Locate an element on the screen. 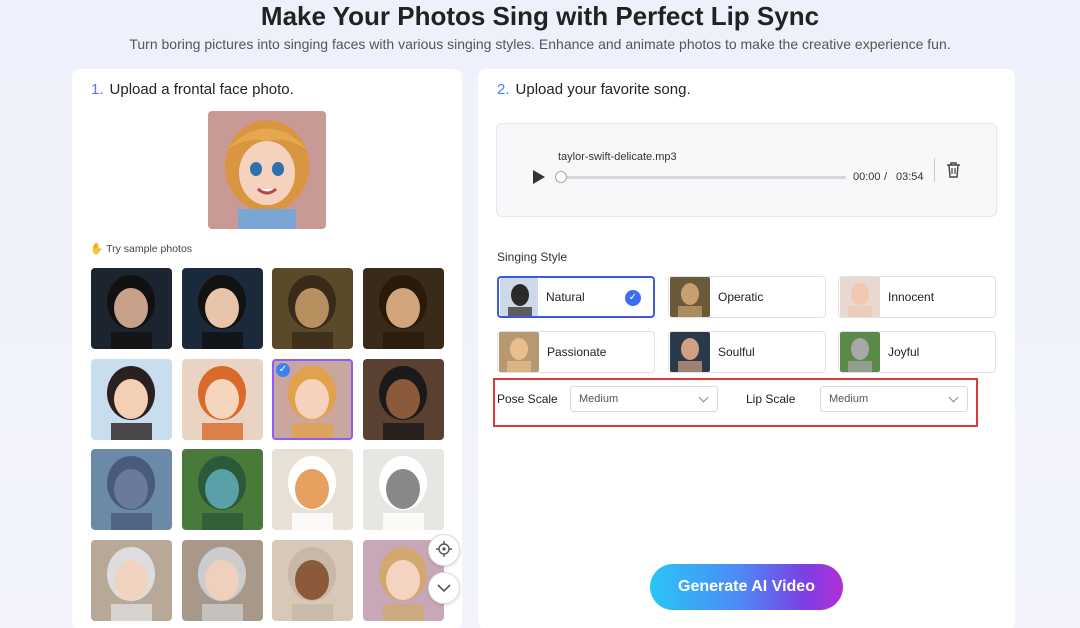 The image size is (1080, 628). trash-icon is located at coordinates (953, 172).